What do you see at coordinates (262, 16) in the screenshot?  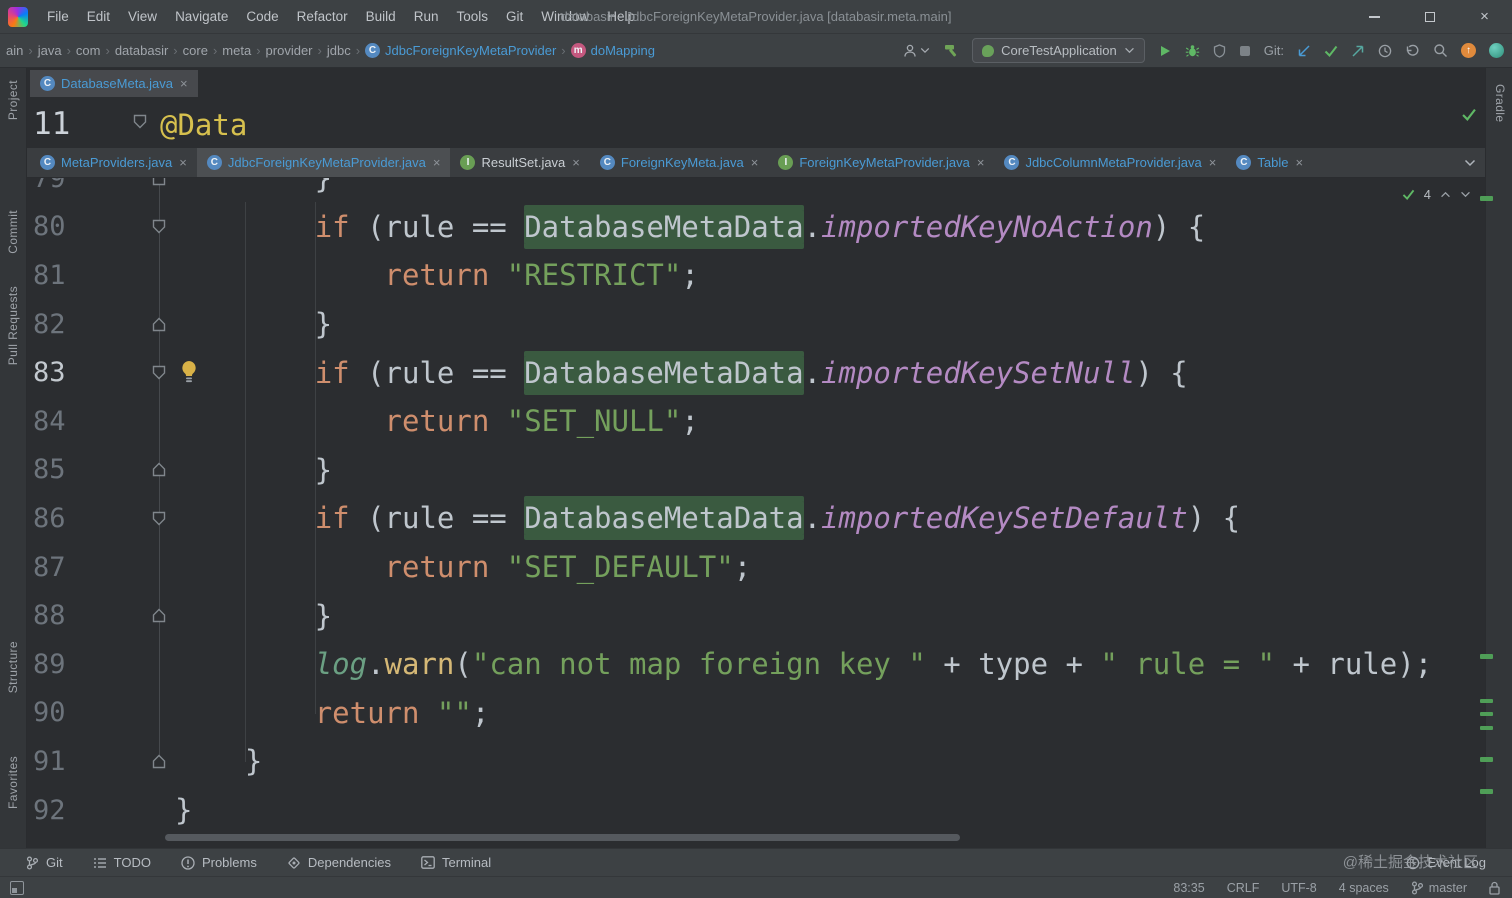 I see `menu-code: Code` at bounding box center [262, 16].